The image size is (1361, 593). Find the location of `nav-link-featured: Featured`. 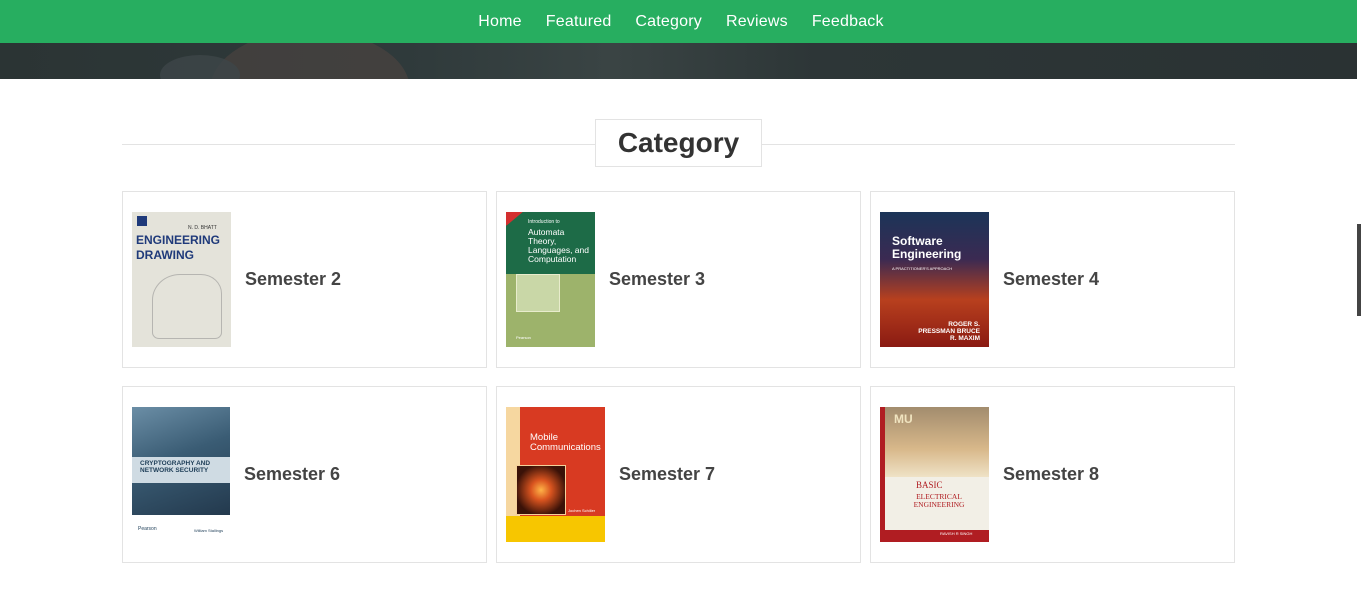

nav-link-featured: Featured is located at coordinates (579, 22).